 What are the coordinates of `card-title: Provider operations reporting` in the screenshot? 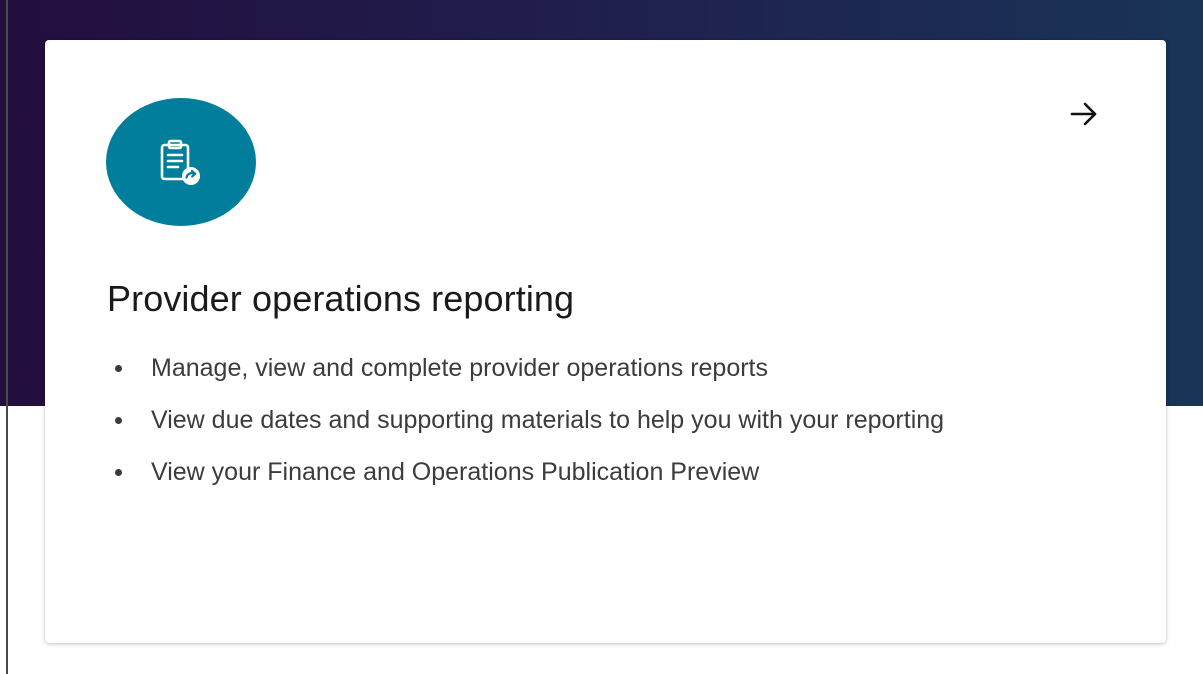 It's located at (340, 299).